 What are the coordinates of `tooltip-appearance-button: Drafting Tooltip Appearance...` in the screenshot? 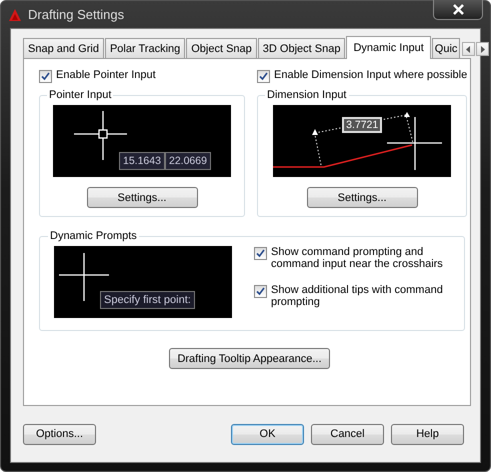 It's located at (249, 358).